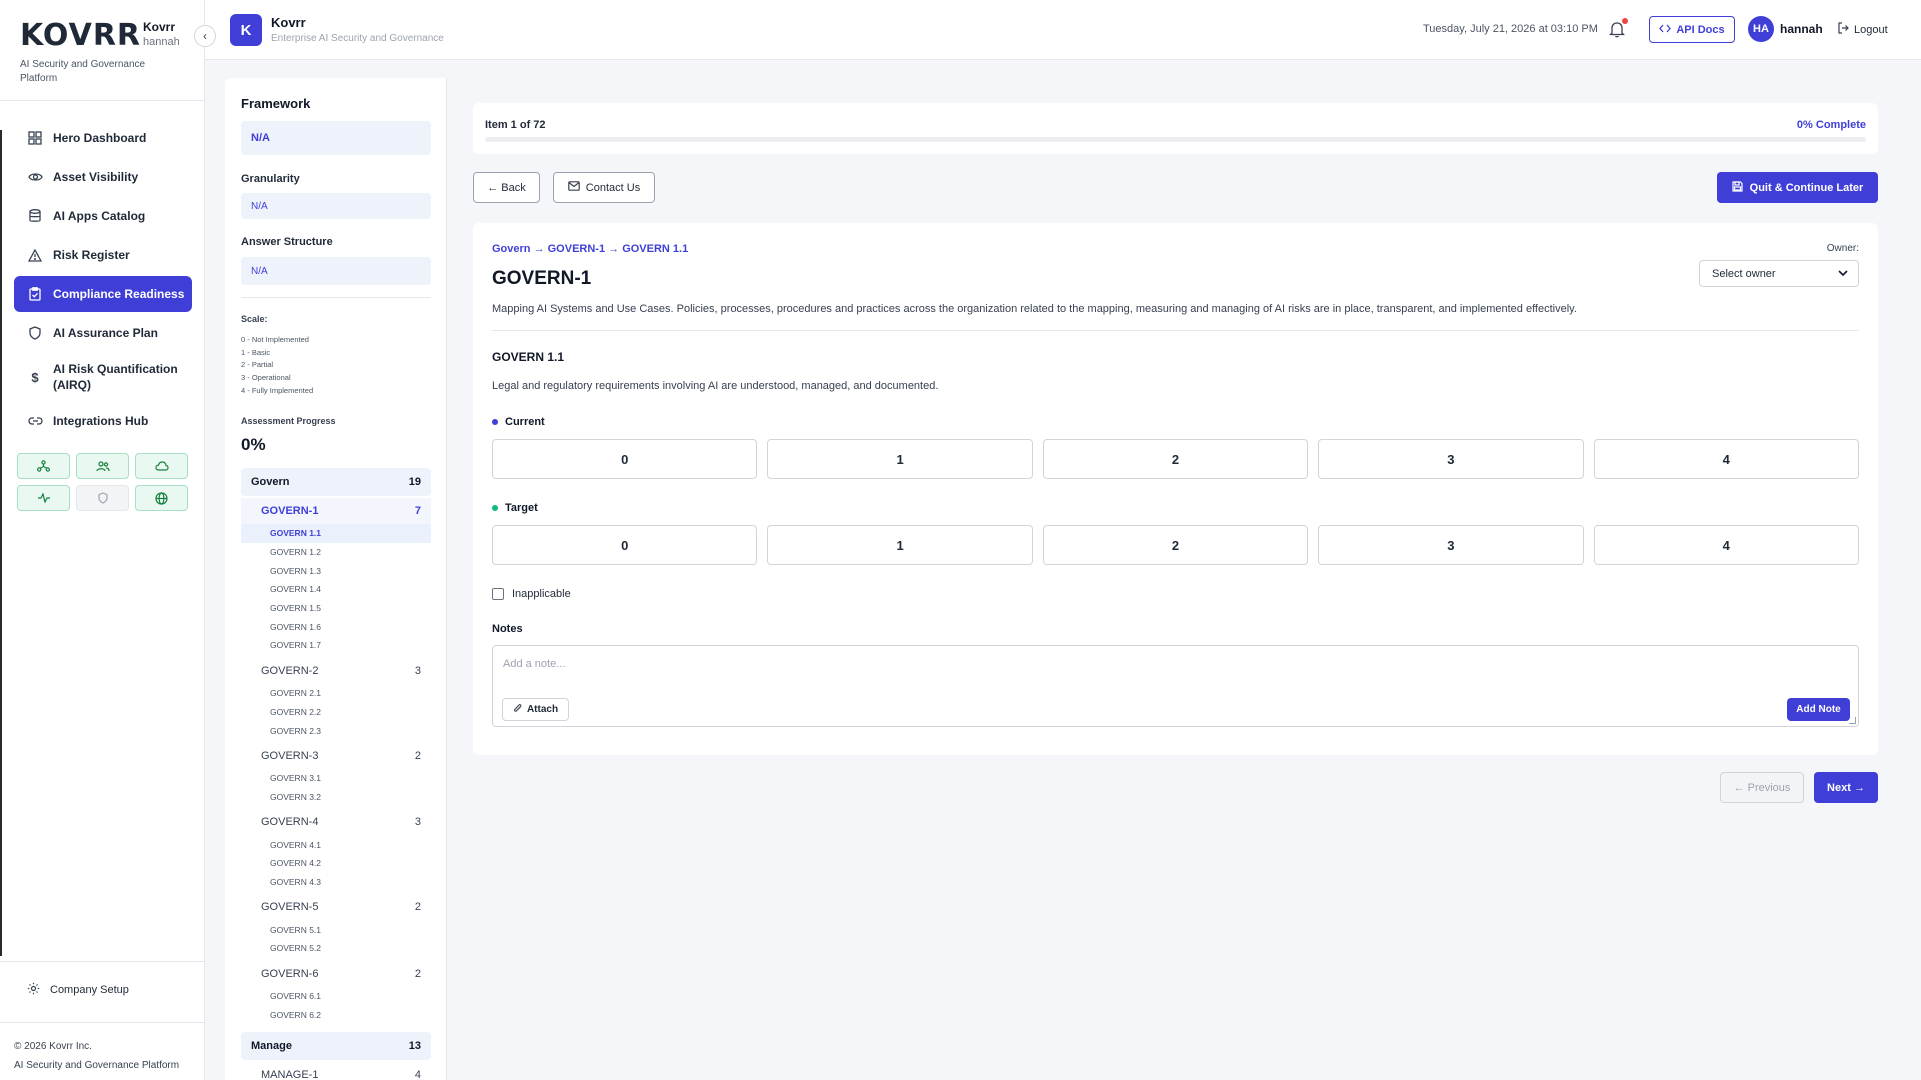 This screenshot has width=1921, height=1080. What do you see at coordinates (1831, 125) in the screenshot?
I see `percent-complete: 0% Complete` at bounding box center [1831, 125].